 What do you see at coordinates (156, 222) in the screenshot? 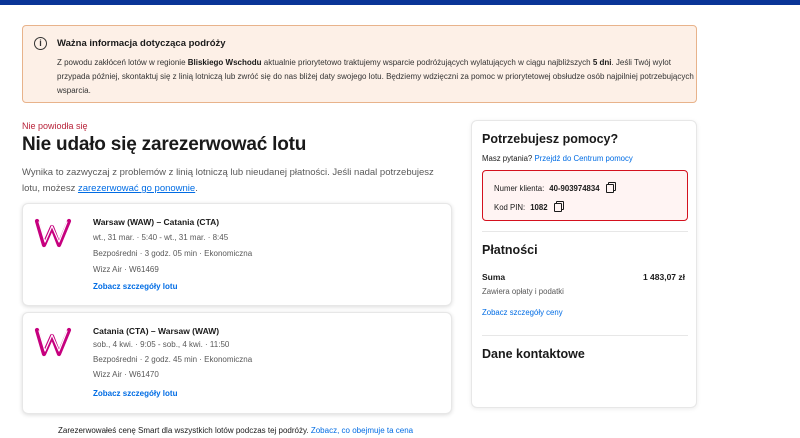
I see `flight-route: Warsaw (WAW) – Catania (CTA)` at bounding box center [156, 222].